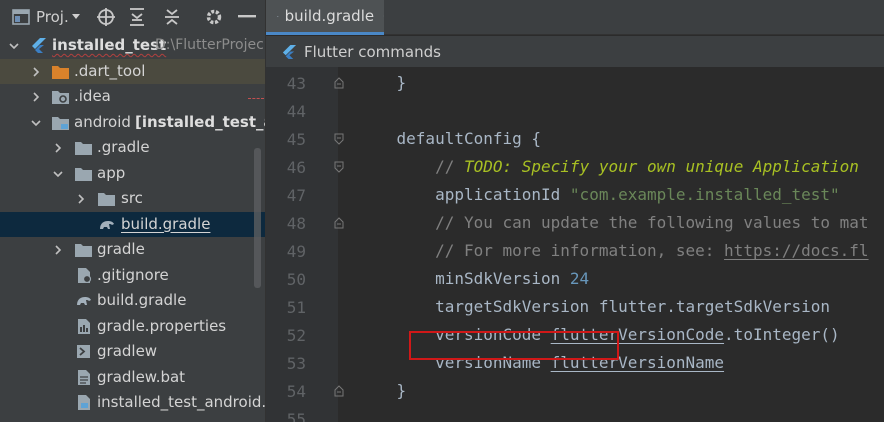  I want to click on tree-item-gradlew: gradlew, so click(132, 352).